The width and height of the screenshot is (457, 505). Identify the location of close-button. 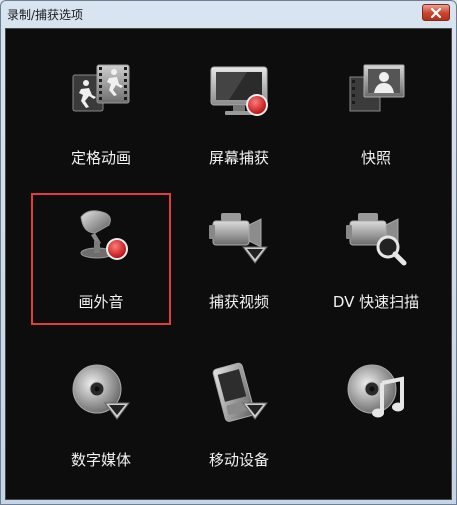
(436, 12).